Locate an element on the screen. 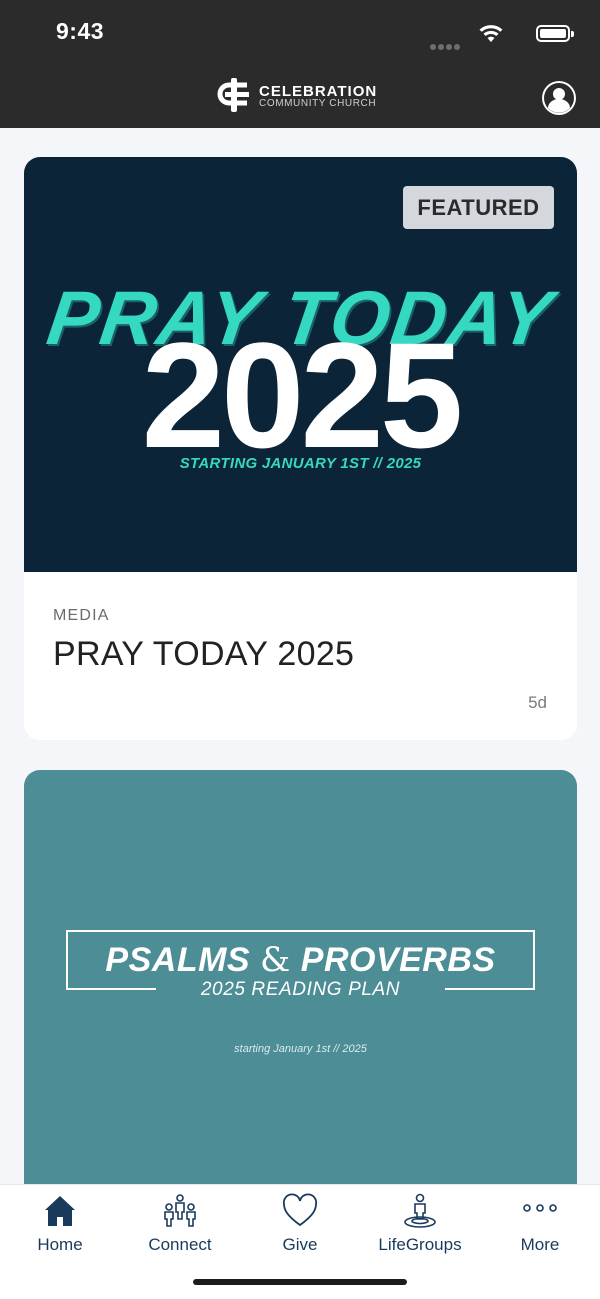 The width and height of the screenshot is (600, 1299). status-icons is located at coordinates (492, 36).